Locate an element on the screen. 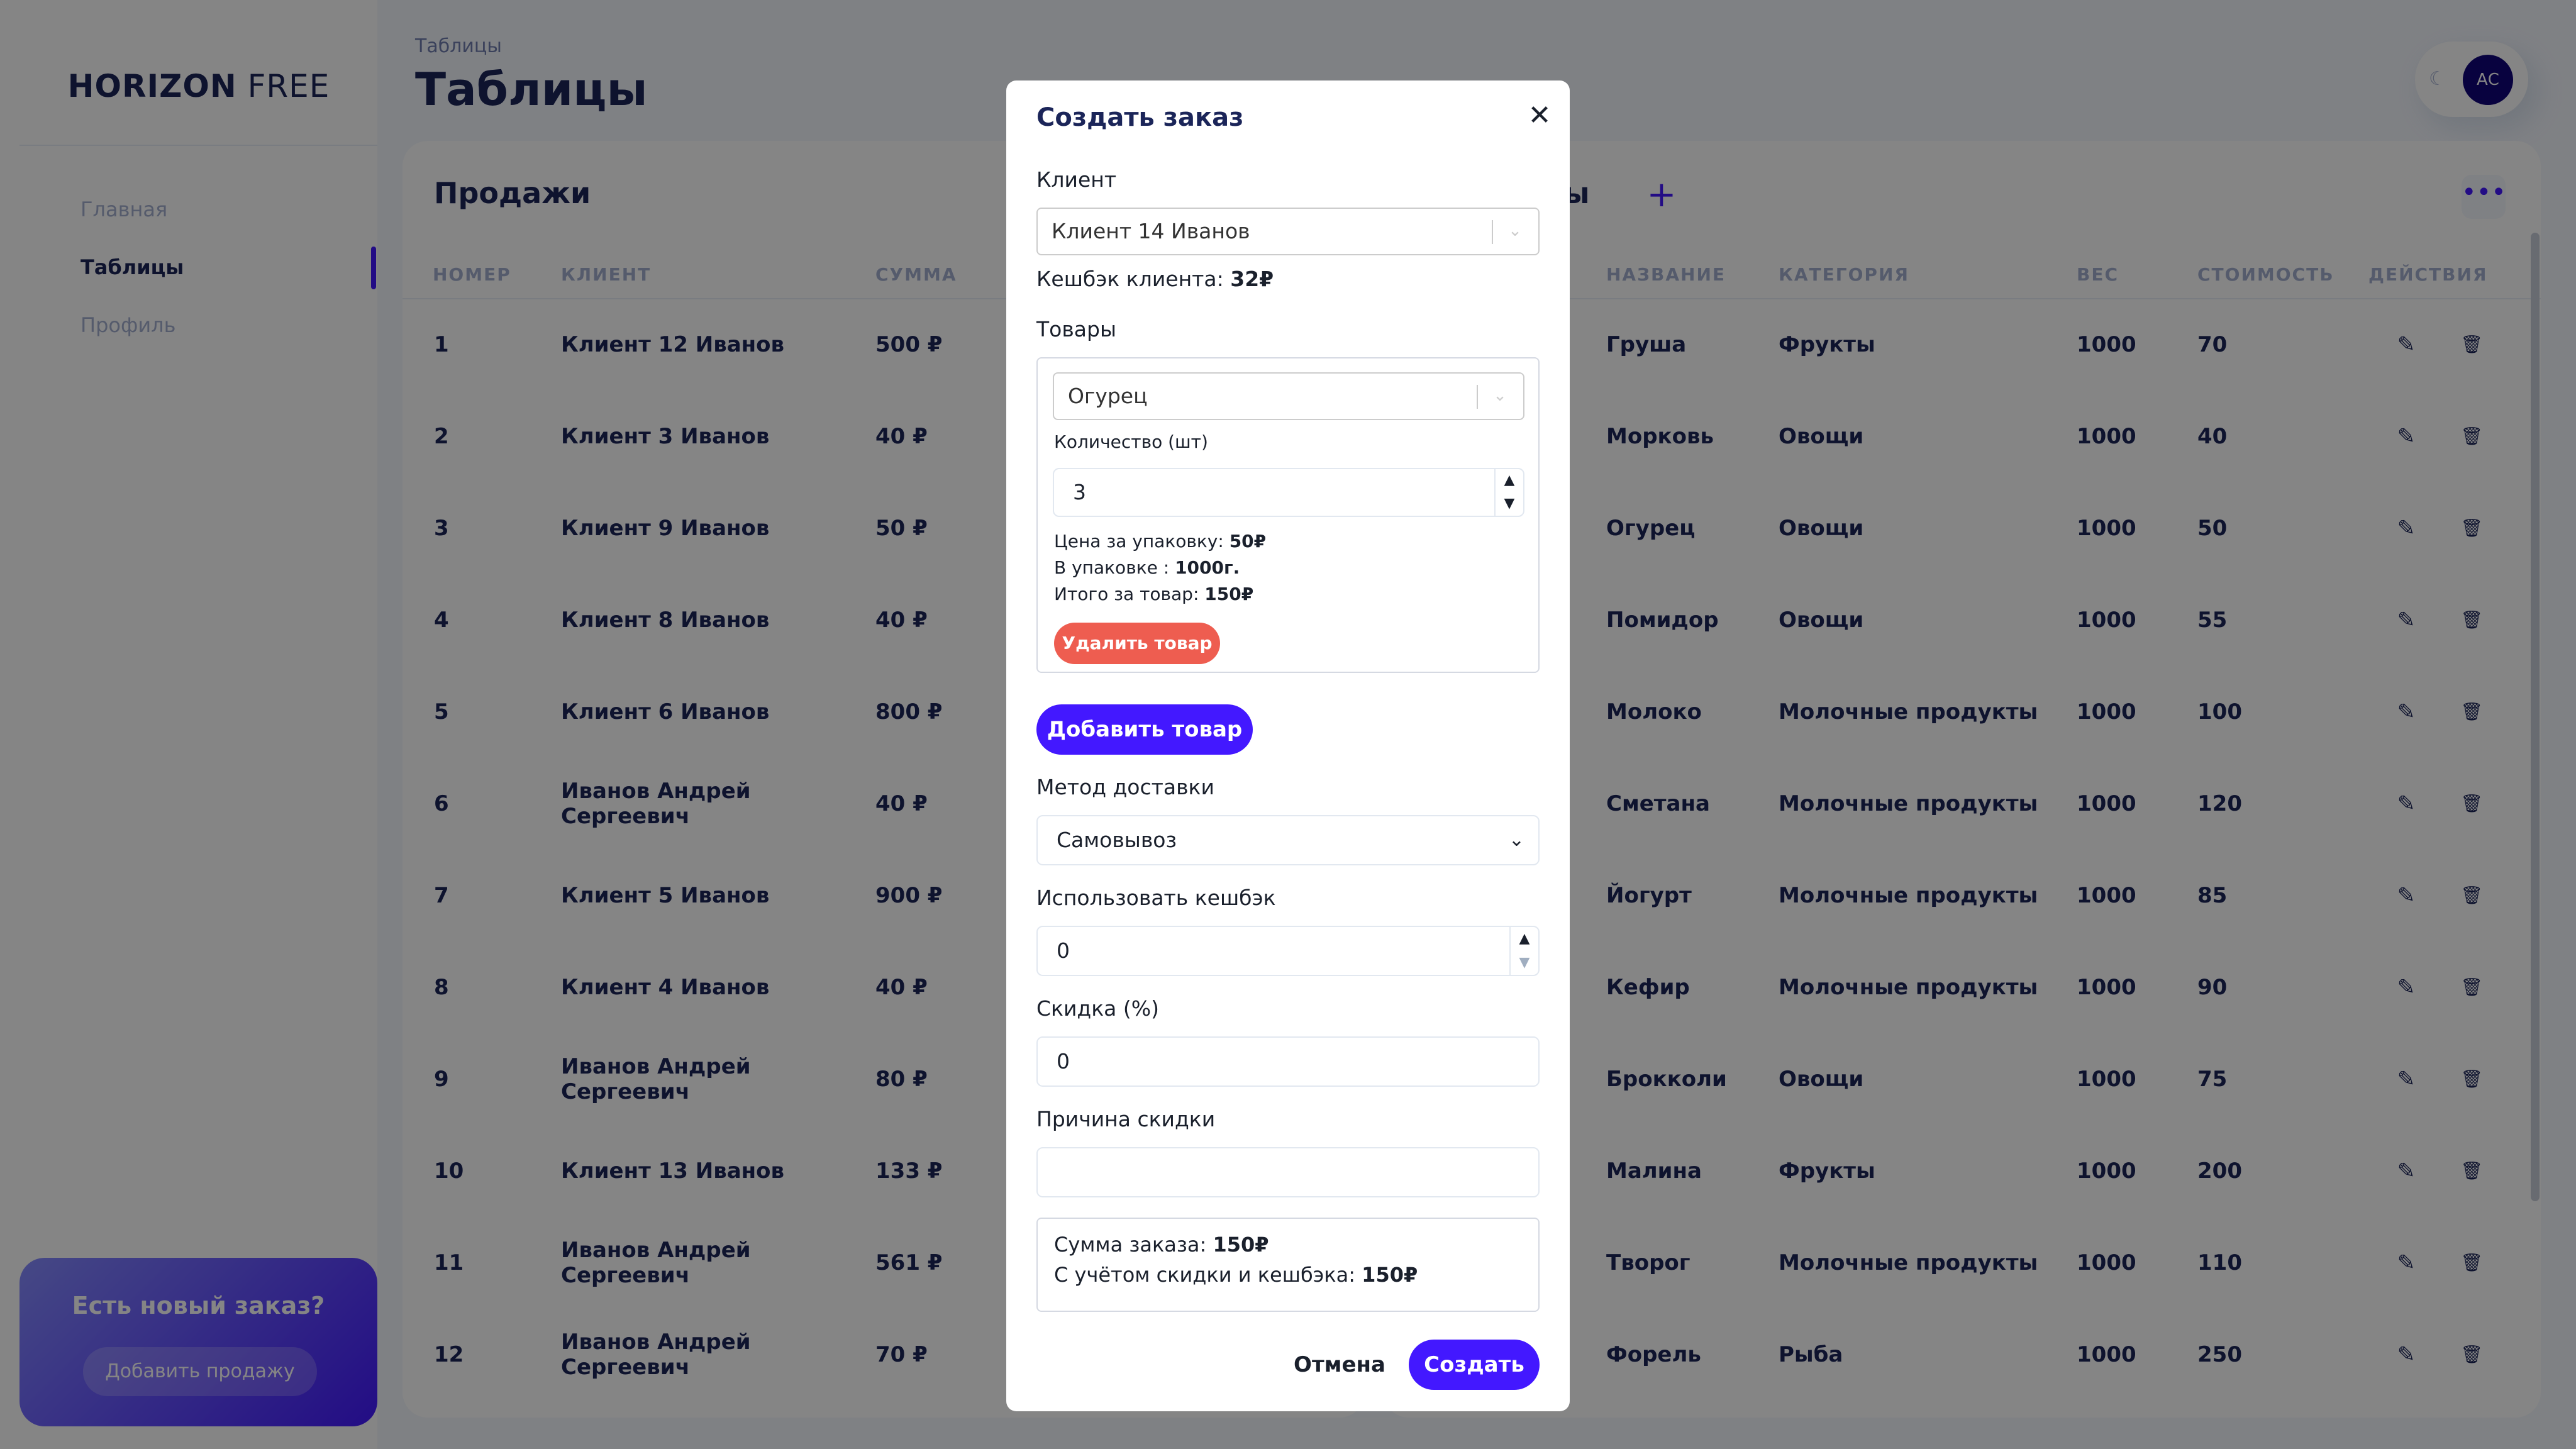 The height and width of the screenshot is (1449, 2576). modal-title: Создать заказ is located at coordinates (1140, 117).